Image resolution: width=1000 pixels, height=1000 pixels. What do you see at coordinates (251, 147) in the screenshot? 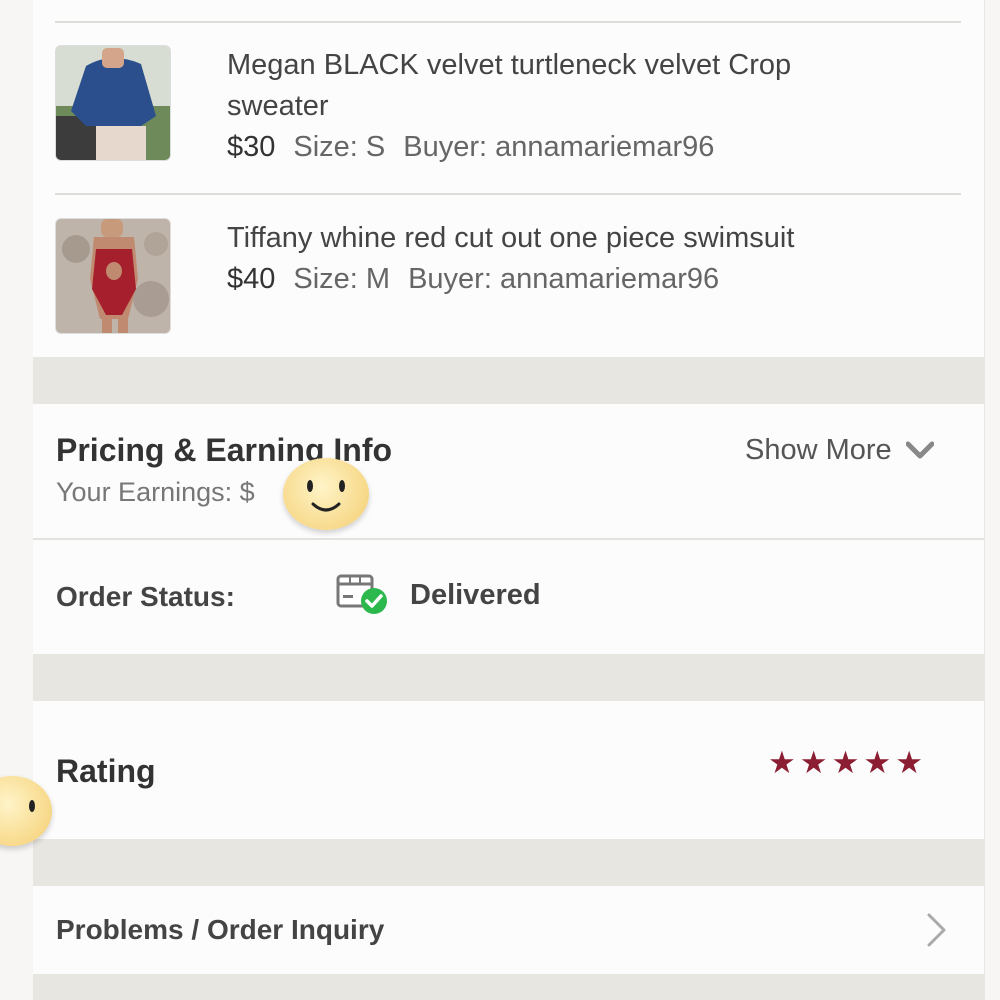
I see `item-price: $30` at bounding box center [251, 147].